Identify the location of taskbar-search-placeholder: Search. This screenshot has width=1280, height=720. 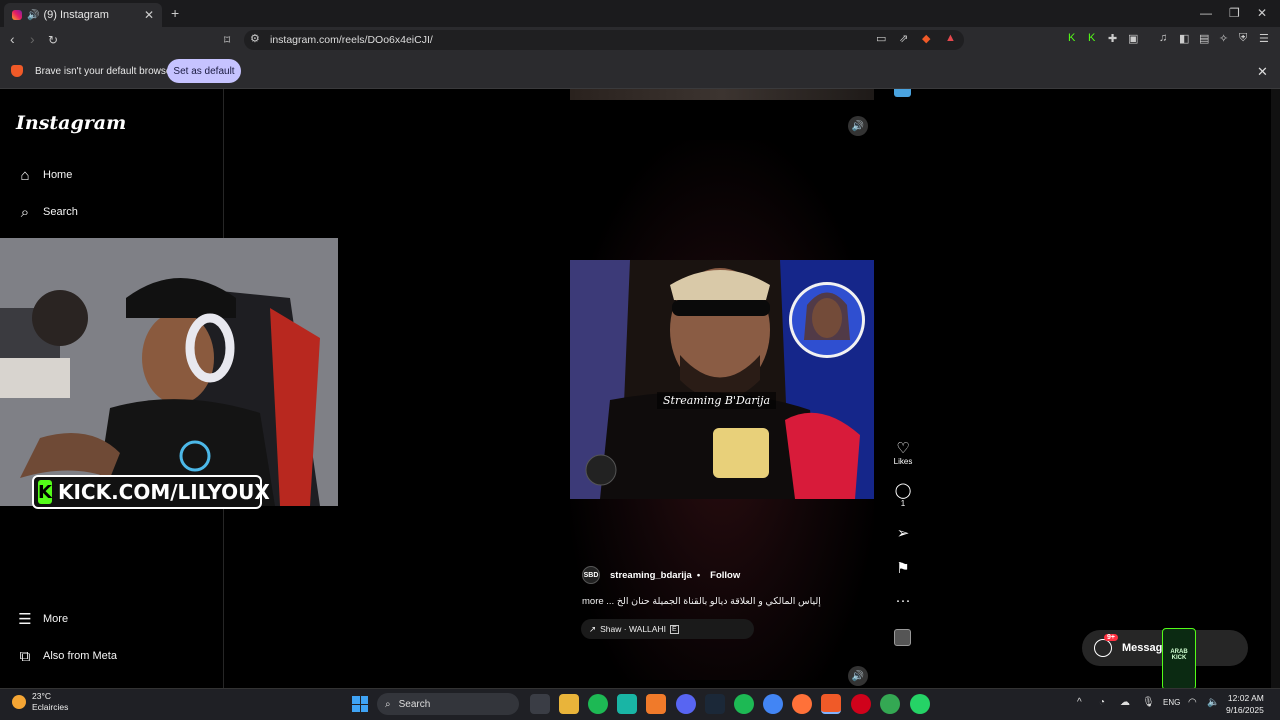
(414, 704).